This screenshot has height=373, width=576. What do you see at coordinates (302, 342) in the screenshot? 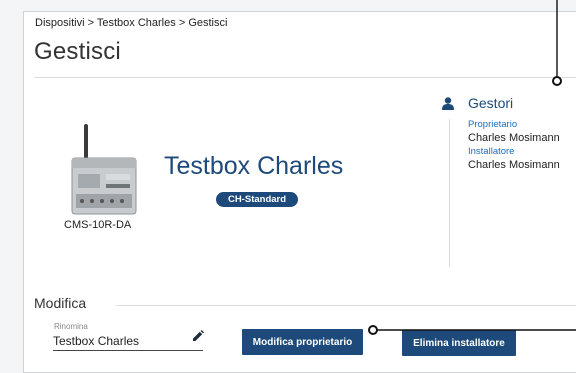
I see `change-owner-button: Modifica proprietario` at bounding box center [302, 342].